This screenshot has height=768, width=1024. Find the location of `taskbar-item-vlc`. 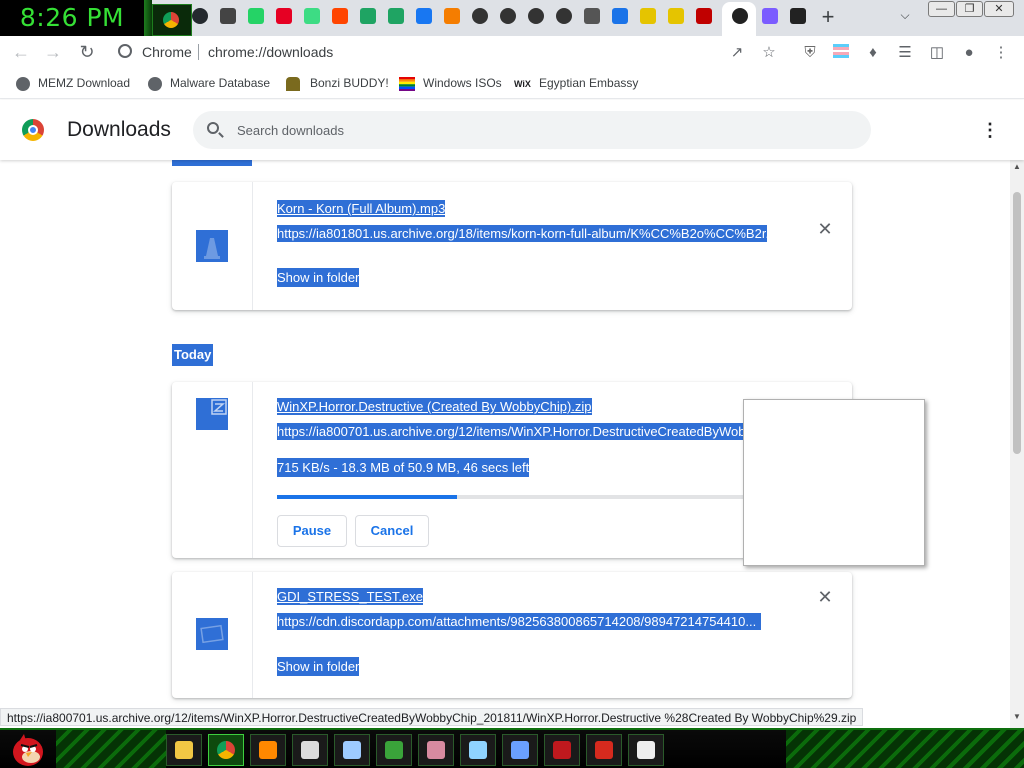

taskbar-item-vlc is located at coordinates (268, 750).